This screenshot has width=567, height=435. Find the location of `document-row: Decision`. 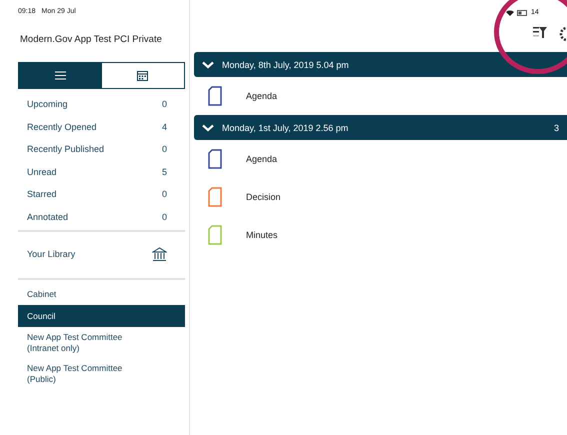

document-row: Decision is located at coordinates (380, 197).